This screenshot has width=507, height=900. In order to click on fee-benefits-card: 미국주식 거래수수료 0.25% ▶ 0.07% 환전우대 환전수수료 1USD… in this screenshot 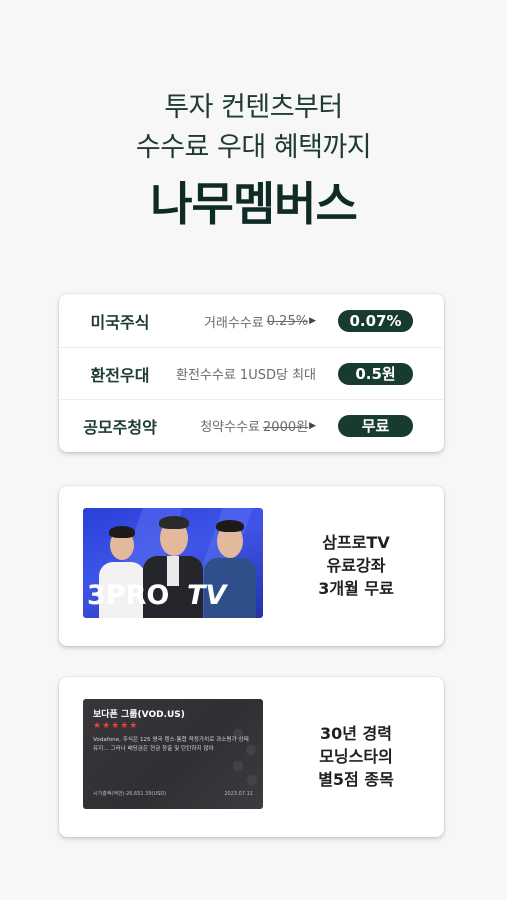, I will do `click(251, 373)`.